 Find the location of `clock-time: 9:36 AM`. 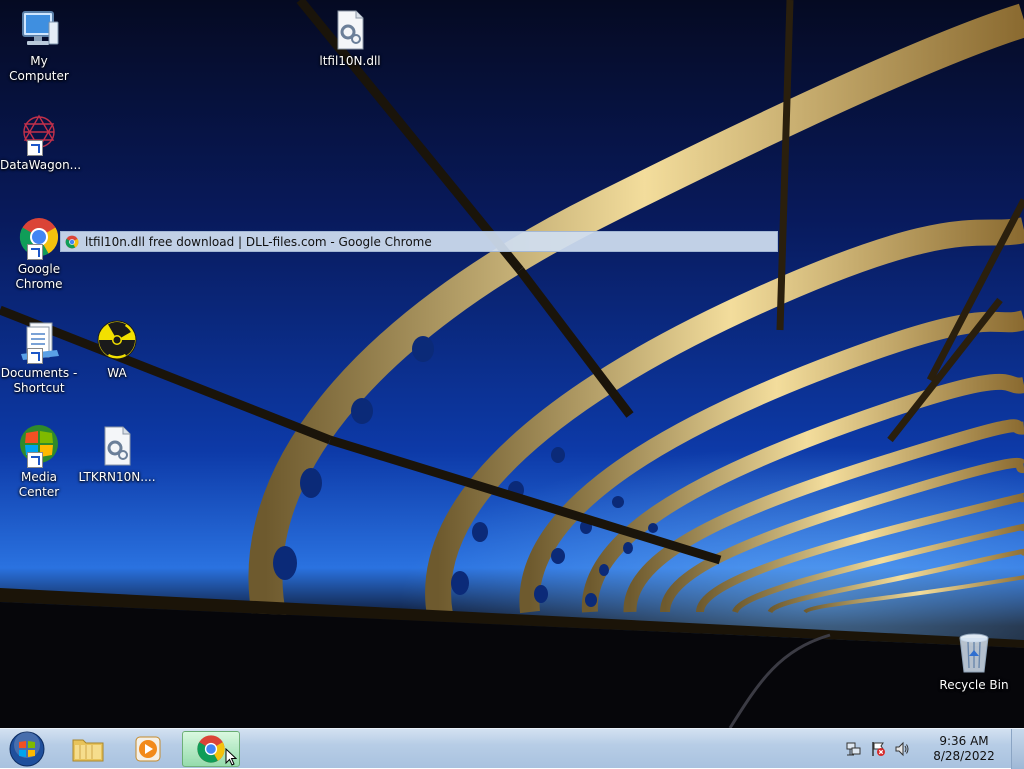

clock-time: 9:36 AM is located at coordinates (964, 741).